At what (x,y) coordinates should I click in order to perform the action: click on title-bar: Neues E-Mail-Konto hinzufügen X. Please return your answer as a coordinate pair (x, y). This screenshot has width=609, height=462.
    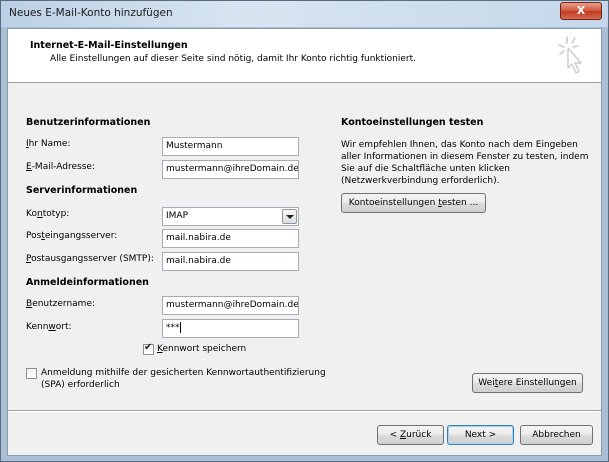
    Looking at the image, I should click on (304, 14).